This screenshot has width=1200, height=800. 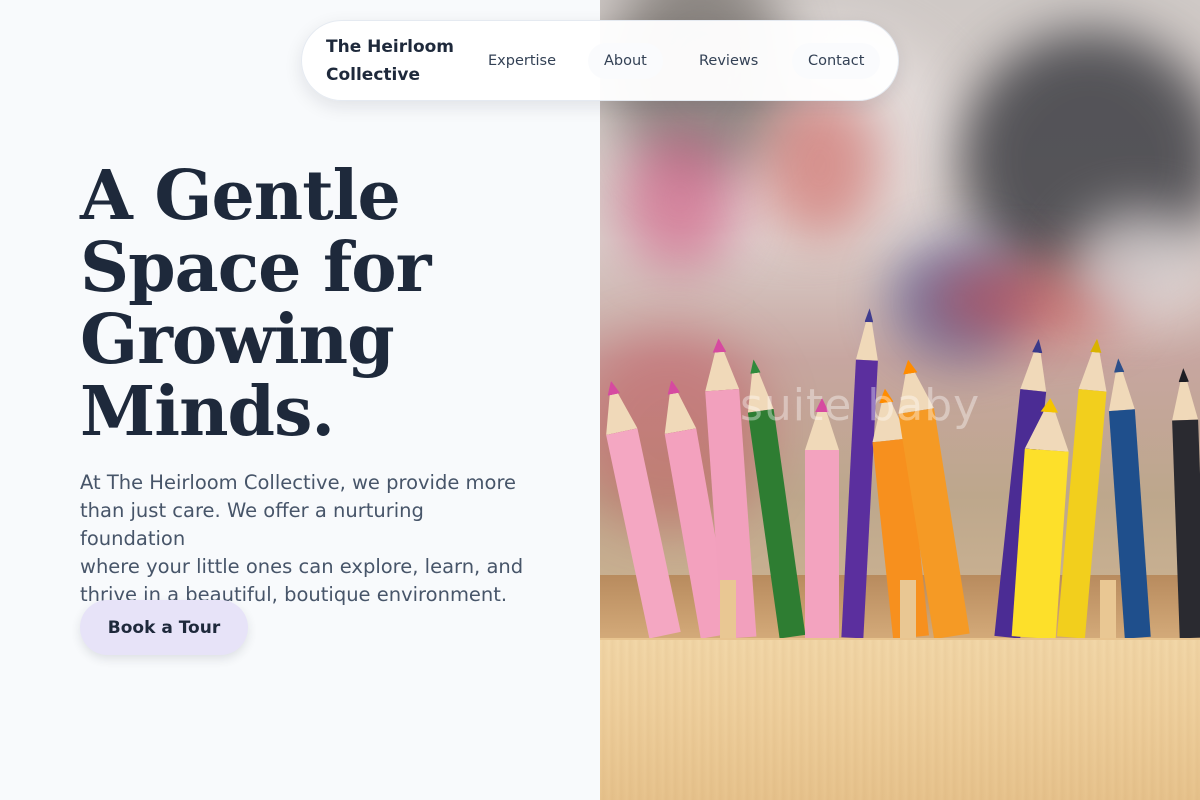 What do you see at coordinates (401, 61) in the screenshot?
I see `brand-logo-text: The Heirloom Collective` at bounding box center [401, 61].